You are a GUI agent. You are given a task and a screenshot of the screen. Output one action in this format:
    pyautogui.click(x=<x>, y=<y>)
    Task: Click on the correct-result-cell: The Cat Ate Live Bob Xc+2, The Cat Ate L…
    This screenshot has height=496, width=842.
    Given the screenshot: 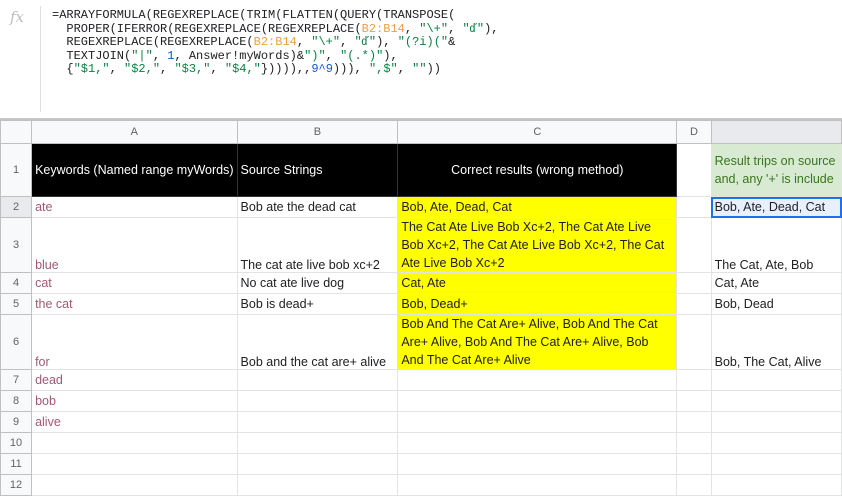 What is the action you would take?
    pyautogui.click(x=537, y=245)
    